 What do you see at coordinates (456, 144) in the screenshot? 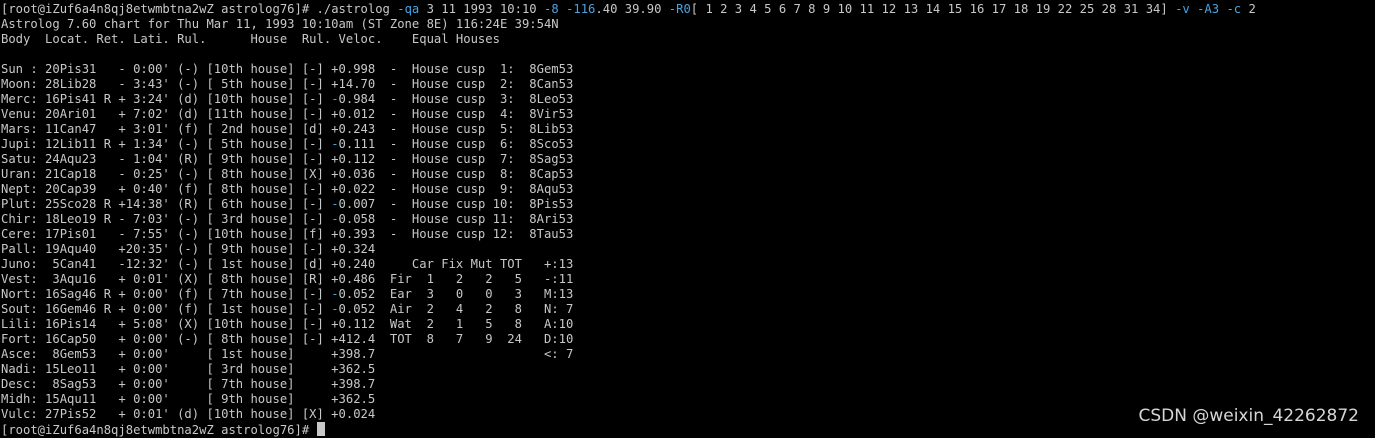
I see `text-segment: 0.111 - House cusp 6: 8Sco53` at bounding box center [456, 144].